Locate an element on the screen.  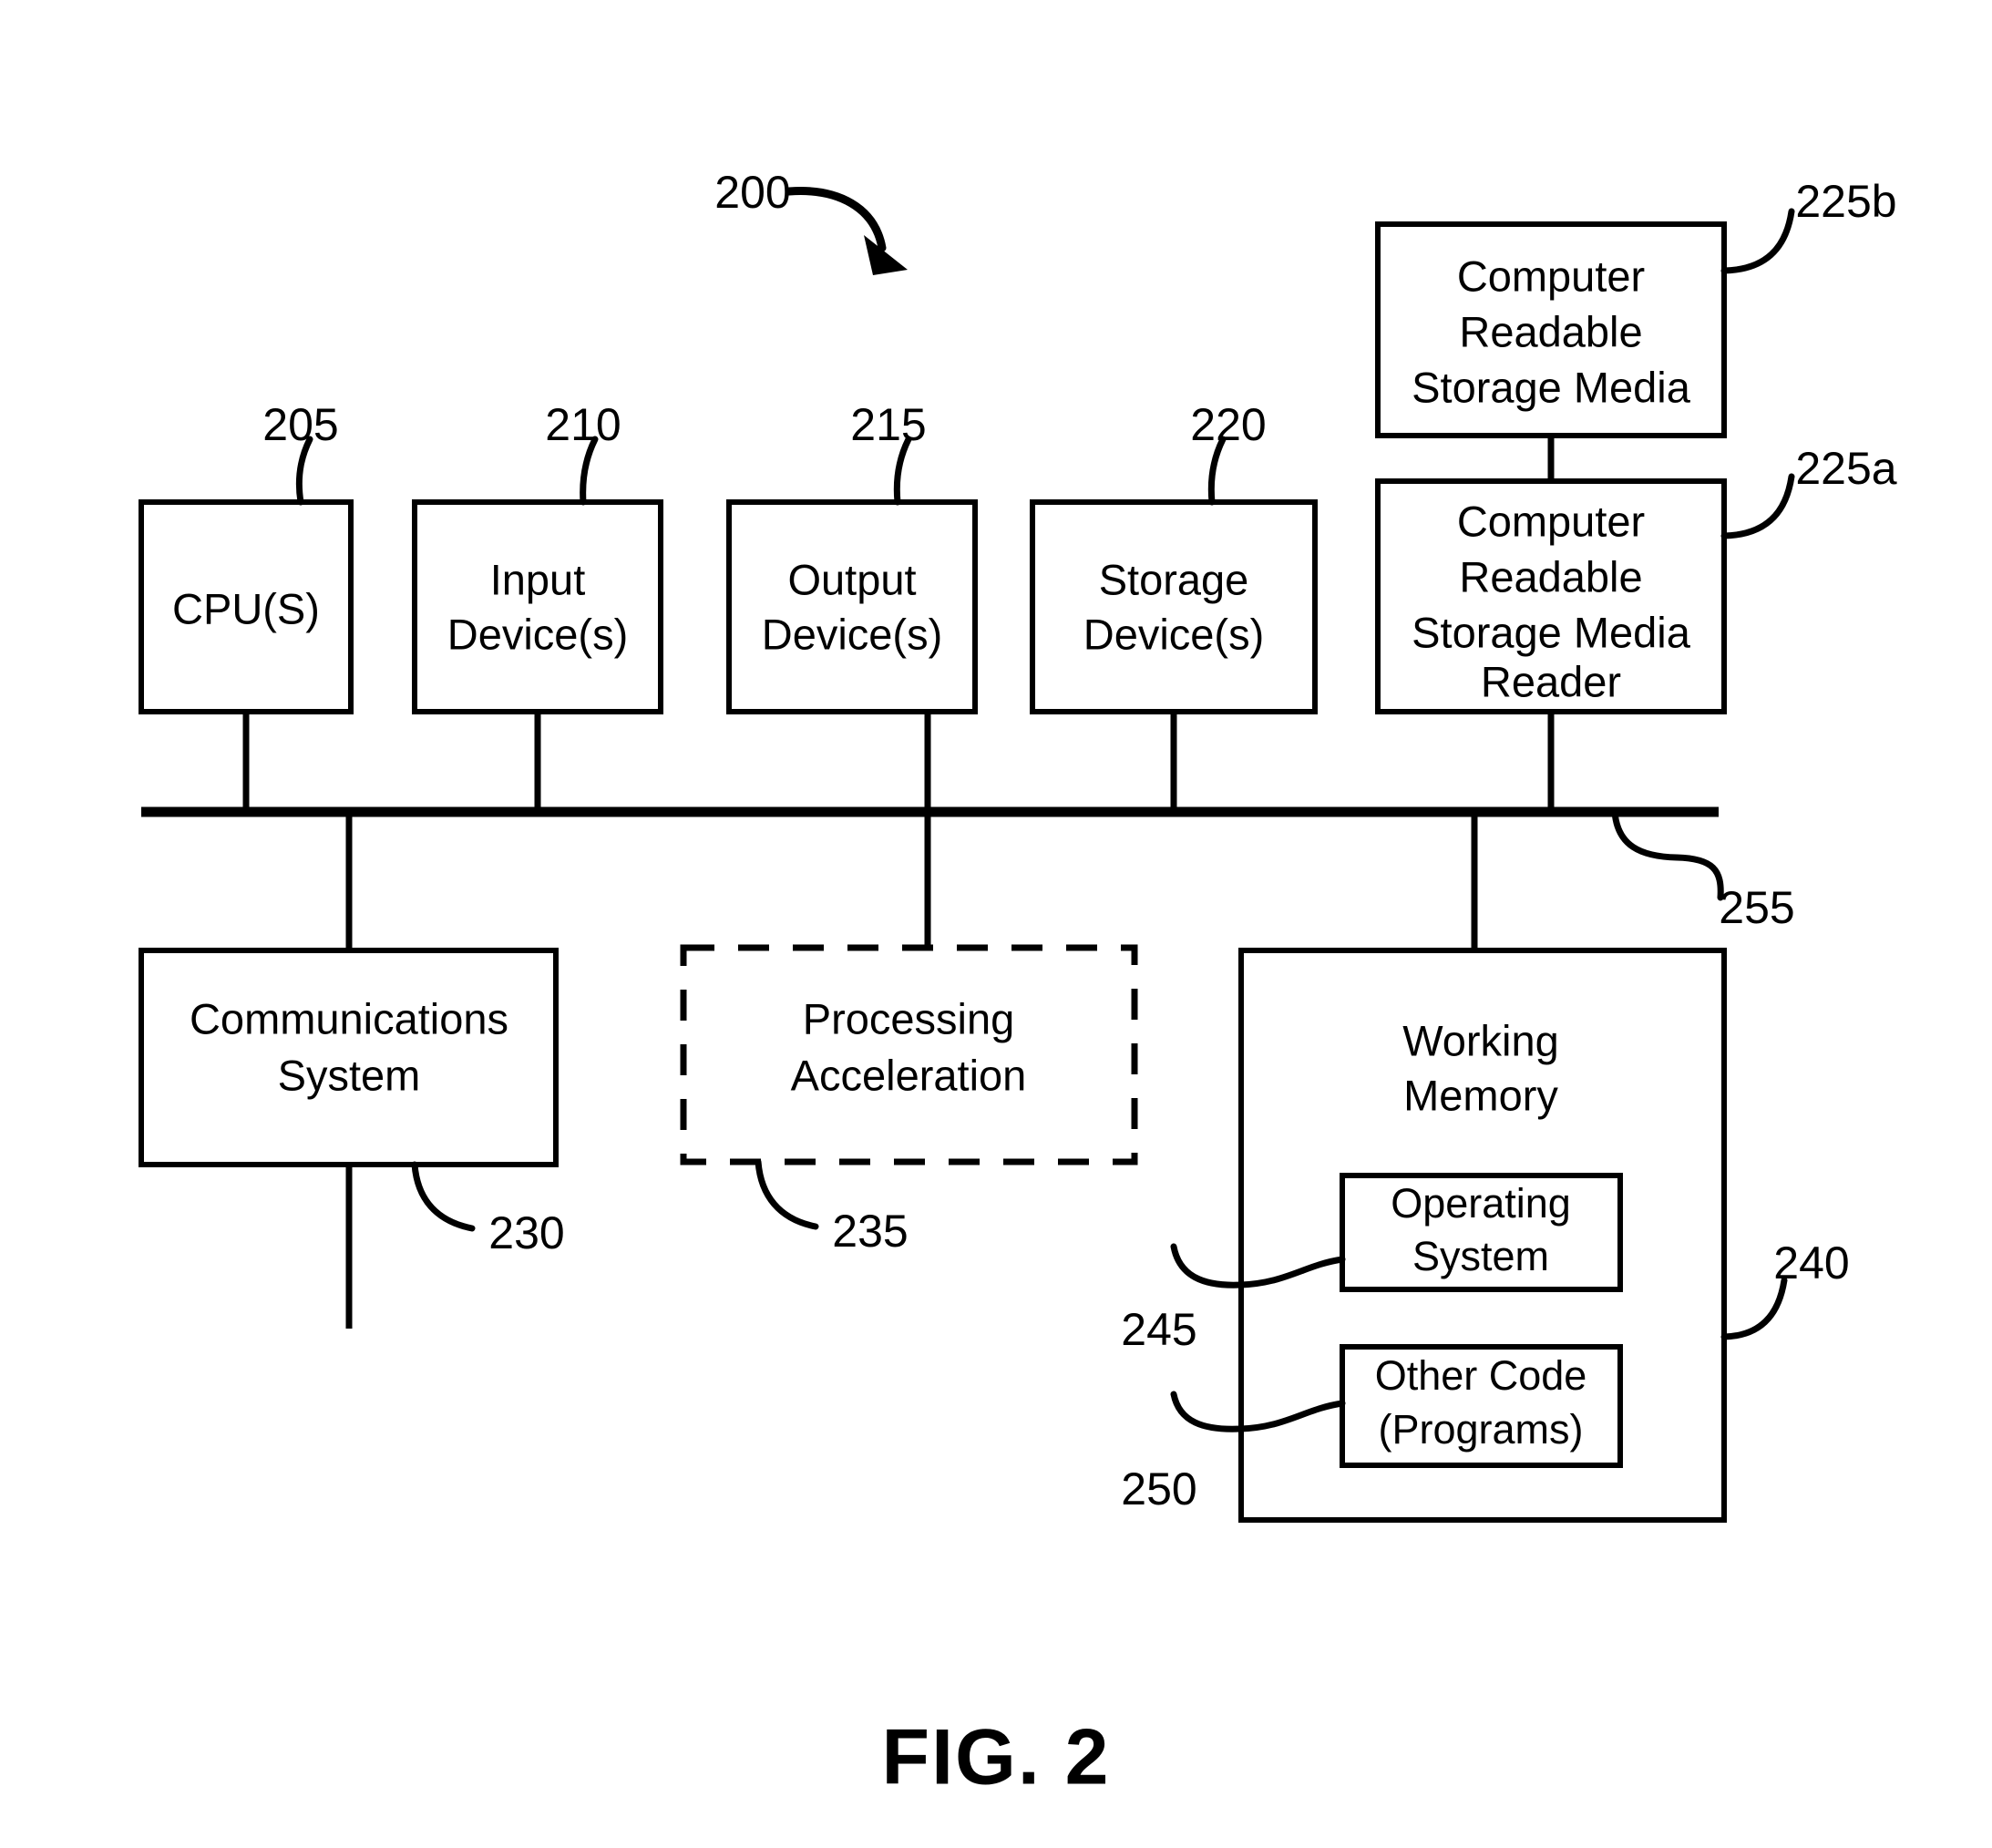
ref-num-255: 255 is located at coordinates (1757, 907).